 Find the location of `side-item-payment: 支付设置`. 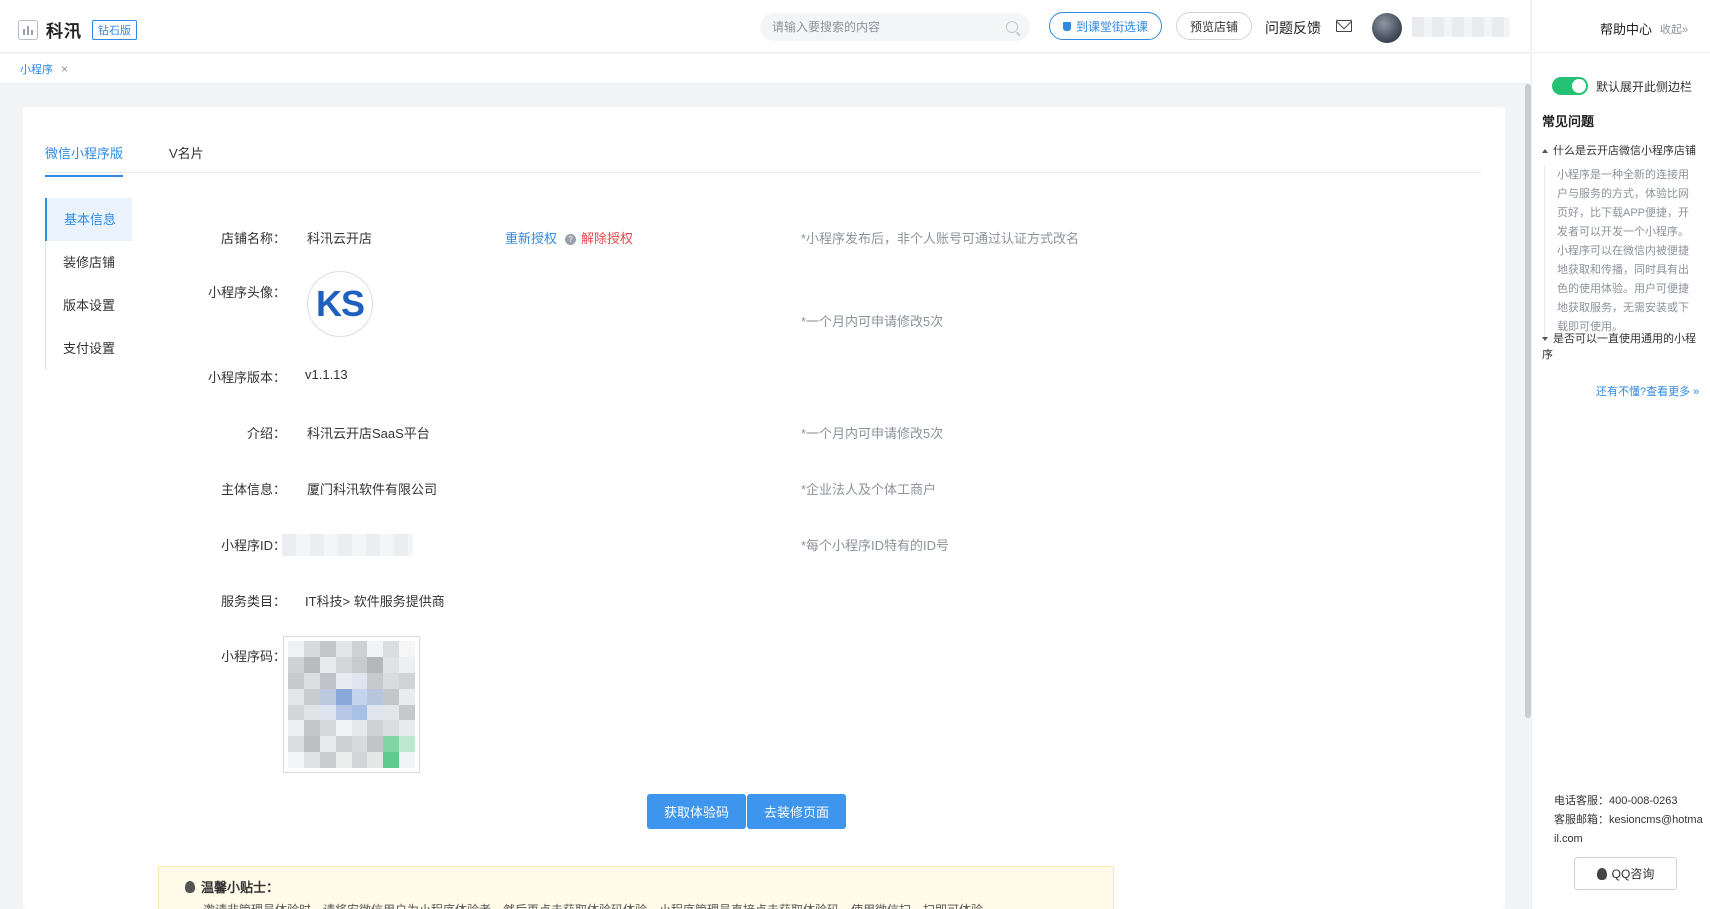

side-item-payment: 支付设置 is located at coordinates (89, 348).